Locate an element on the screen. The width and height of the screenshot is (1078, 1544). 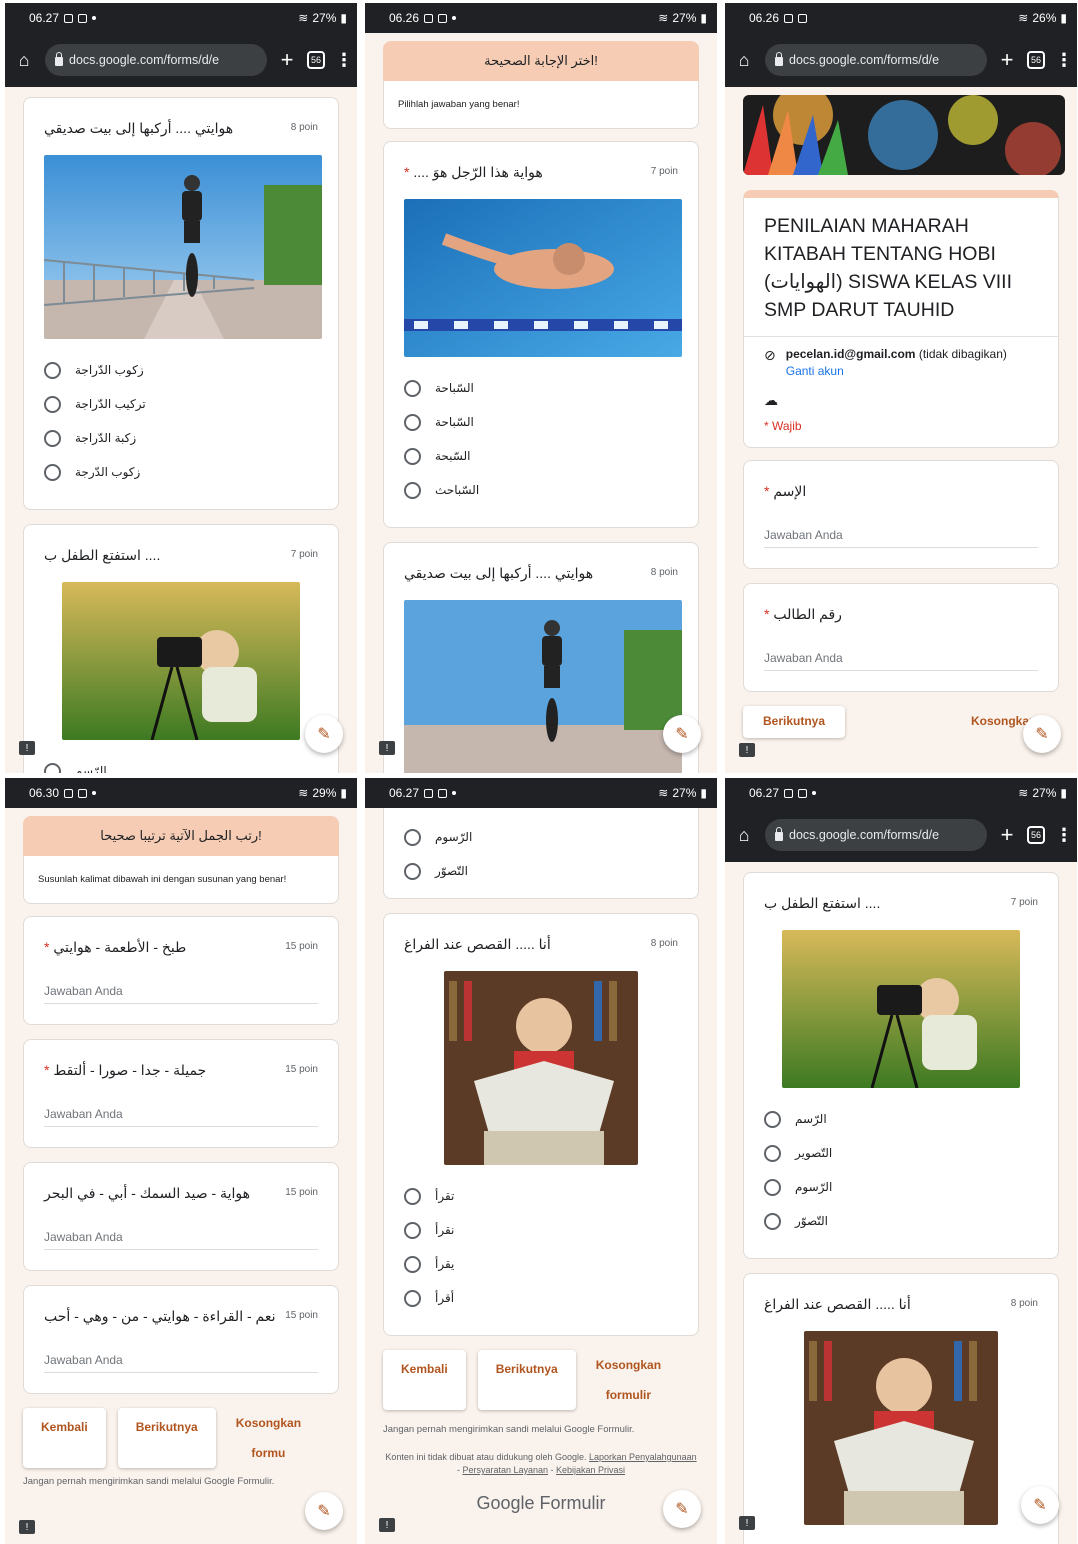
privacy-link: Kebijakan Privasi is located at coordinates (590, 1470).